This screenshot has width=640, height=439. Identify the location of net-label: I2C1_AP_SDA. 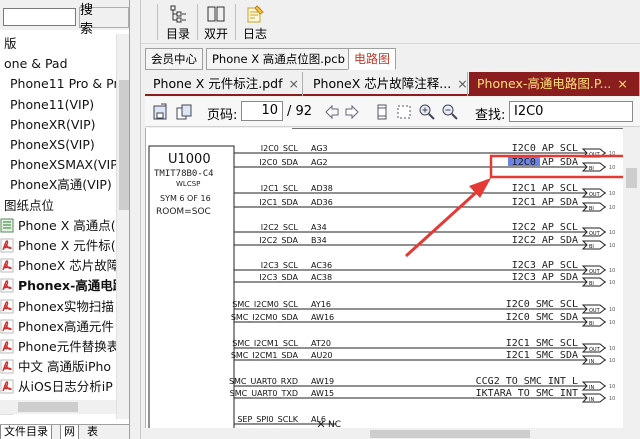
(545, 202).